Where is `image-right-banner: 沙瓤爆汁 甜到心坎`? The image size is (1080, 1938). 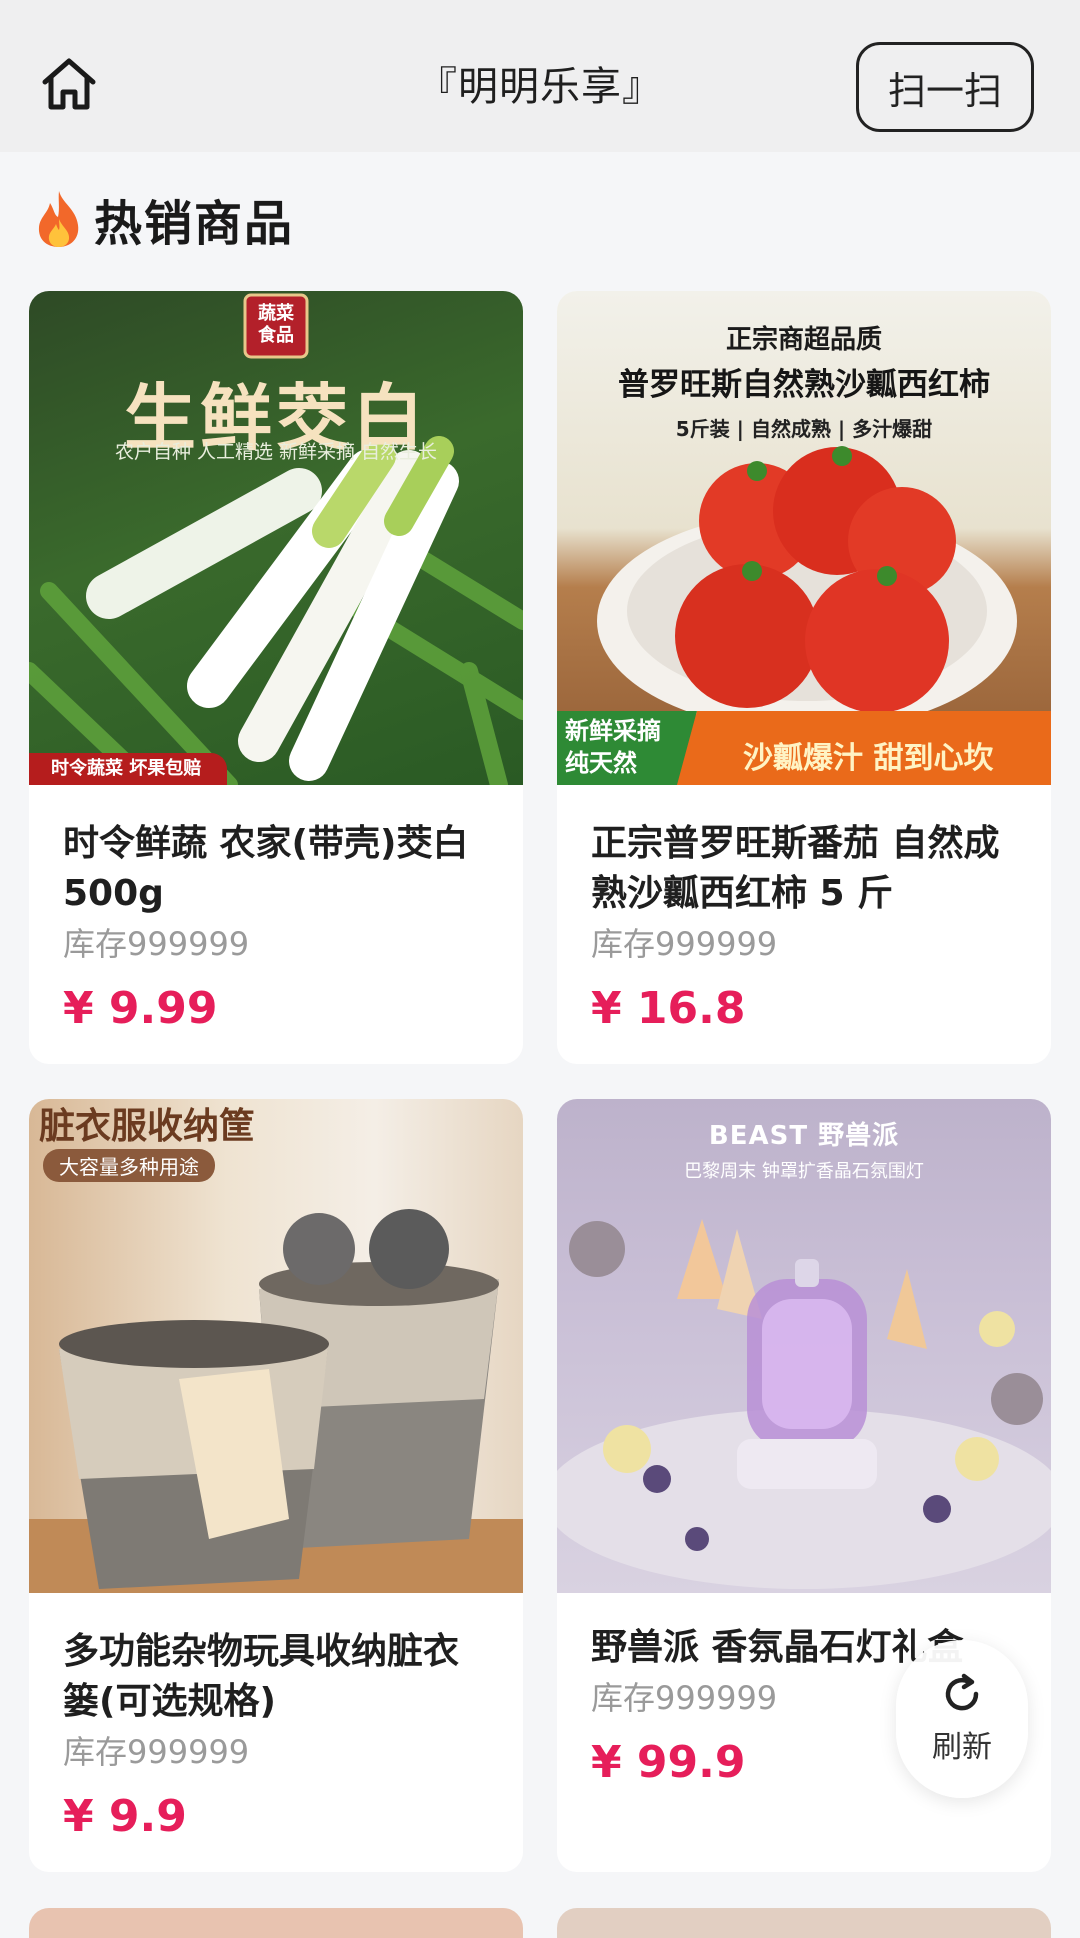
image-right-banner: 沙瓤爆汁 甜到心坎 is located at coordinates (868, 758).